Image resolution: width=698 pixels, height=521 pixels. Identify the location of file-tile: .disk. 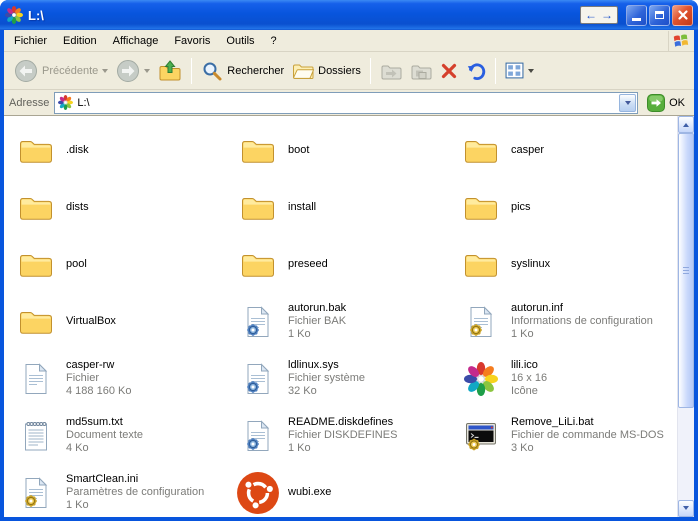
(125, 151).